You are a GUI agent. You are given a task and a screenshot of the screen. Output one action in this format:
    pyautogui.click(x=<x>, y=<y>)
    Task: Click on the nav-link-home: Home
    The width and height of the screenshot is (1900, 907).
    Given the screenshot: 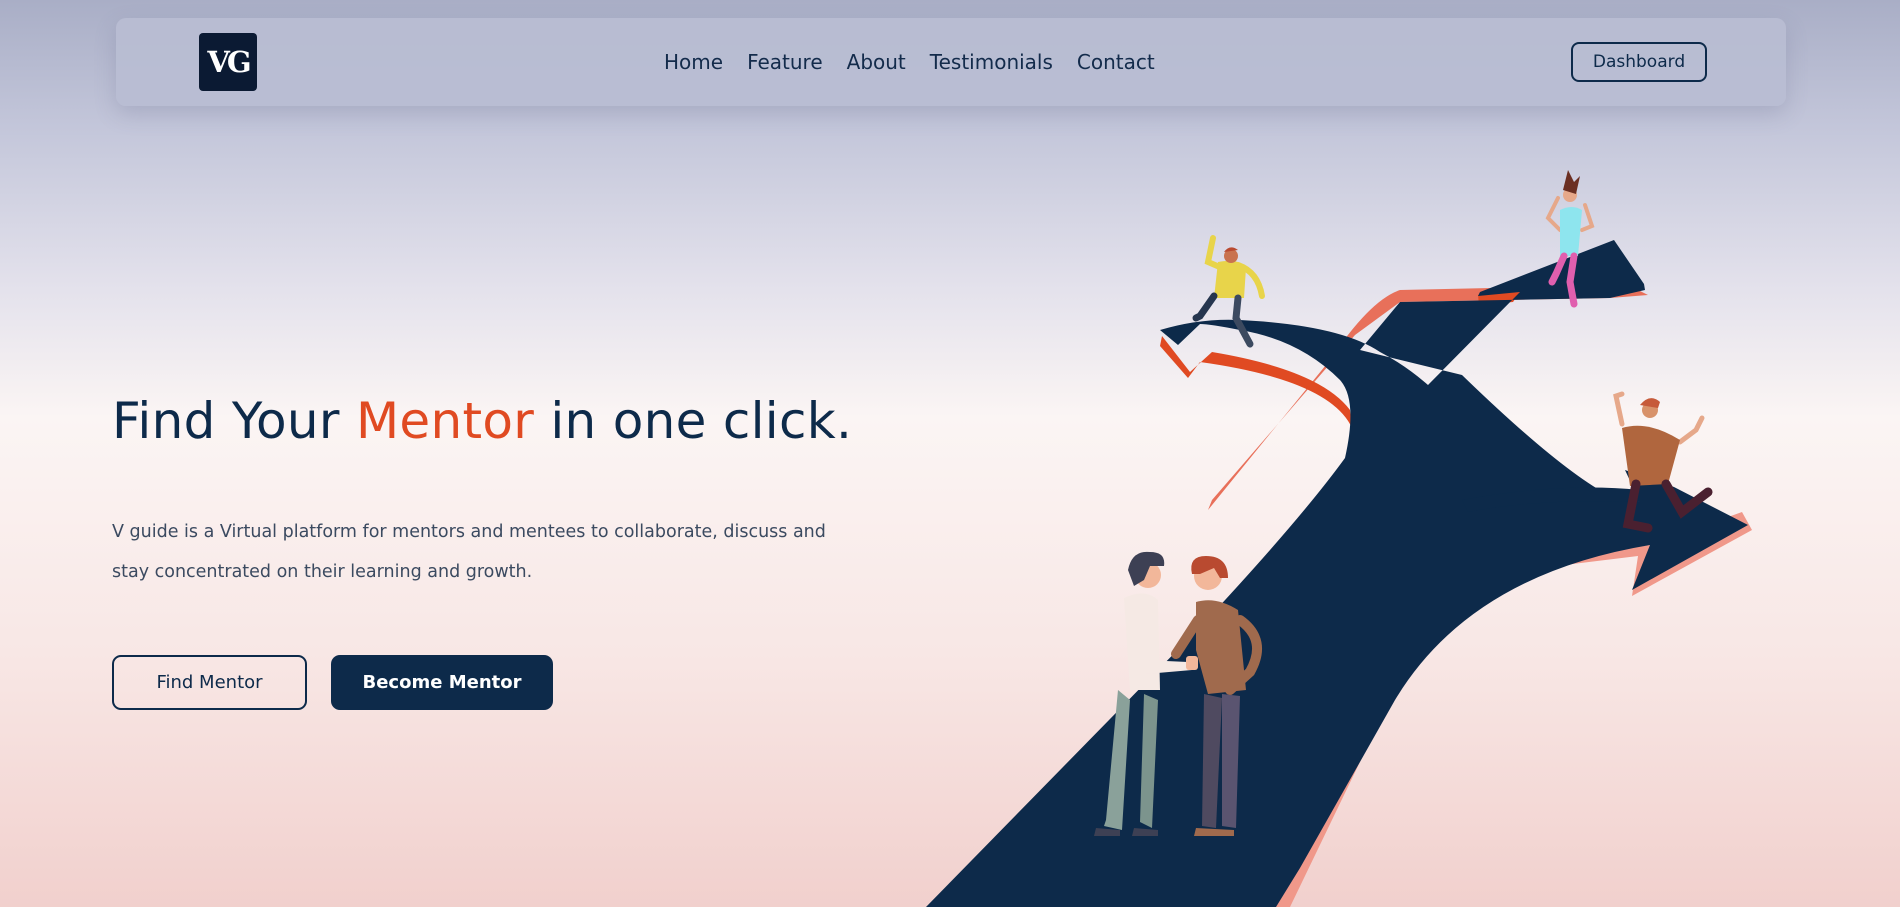 What is the action you would take?
    pyautogui.click(x=693, y=62)
    